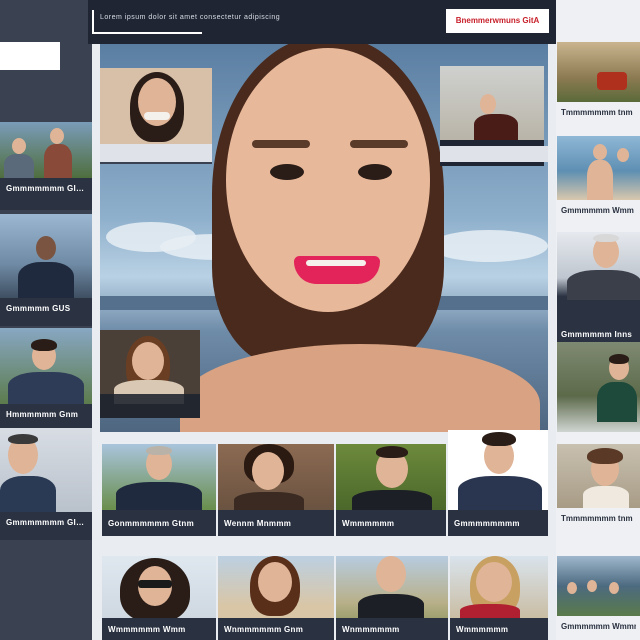 The width and height of the screenshot is (640, 640). I want to click on card-caption: Gmmmmmm Inns, so click(597, 334).